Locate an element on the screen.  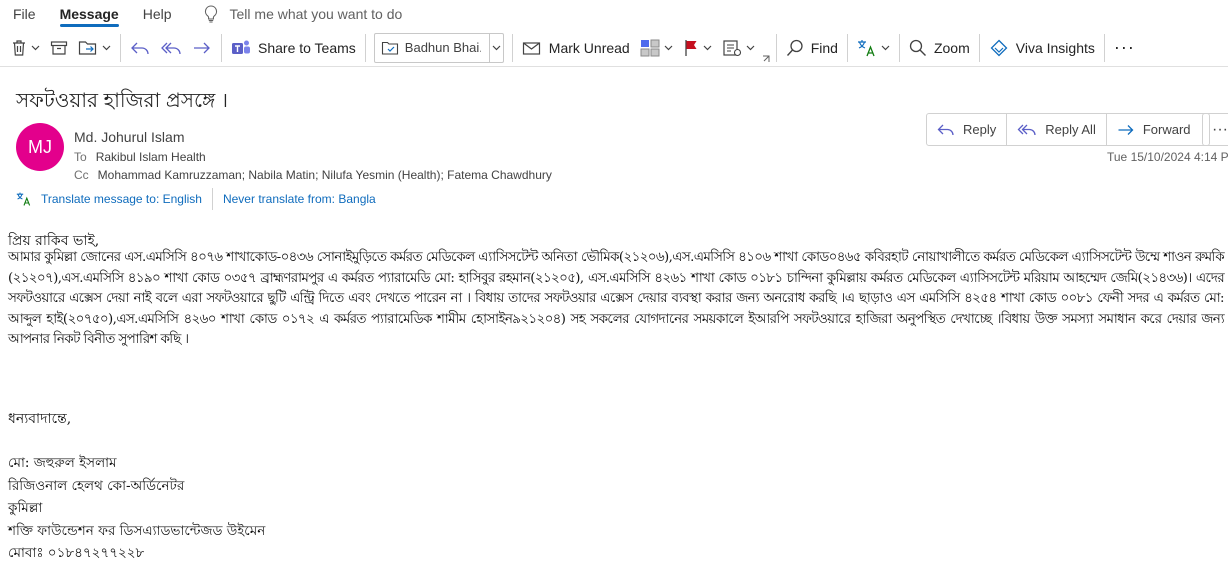
to-value: Rakibul Islam Health is located at coordinates (151, 157).